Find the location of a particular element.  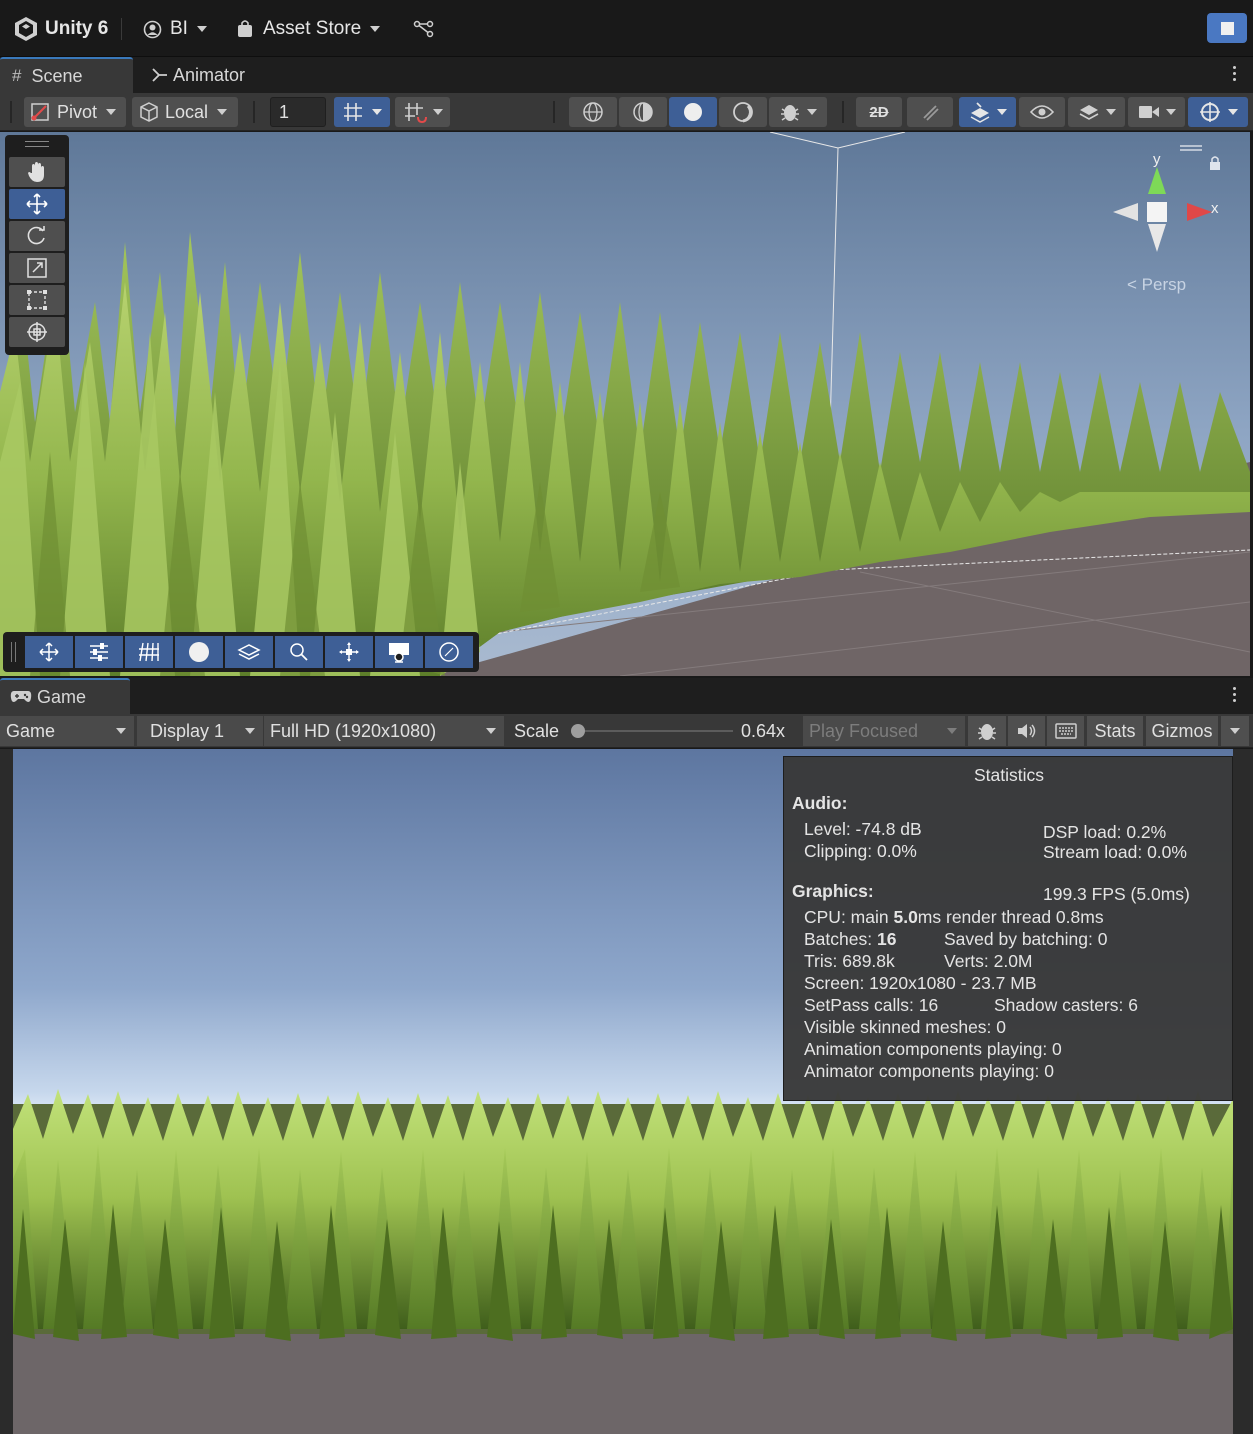

grid-overlay-button is located at coordinates (149, 652).